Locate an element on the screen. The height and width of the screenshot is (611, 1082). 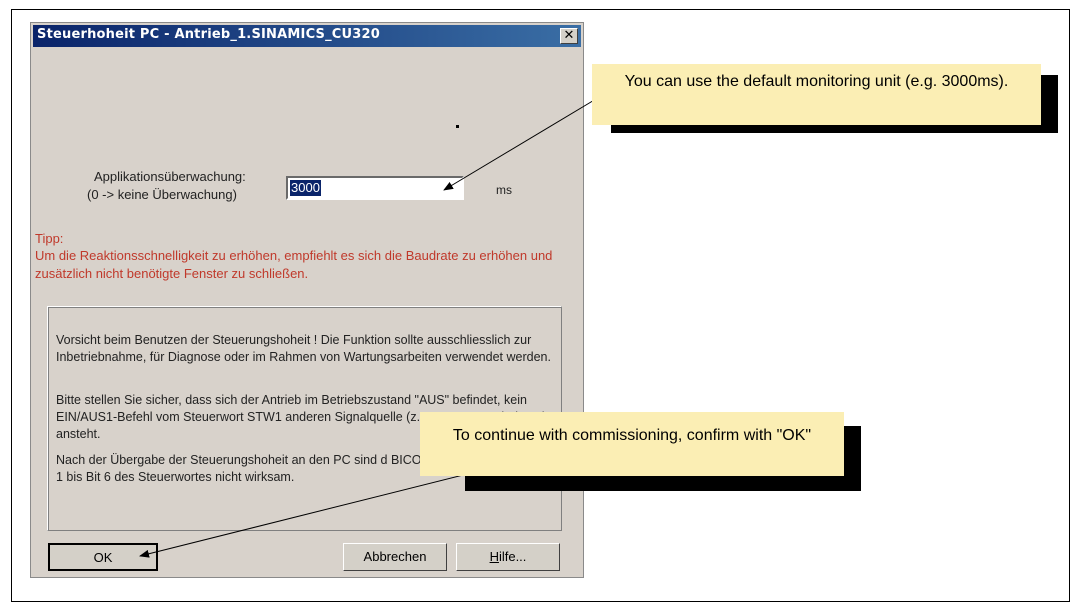
close-icon: ✕ is located at coordinates (569, 36).